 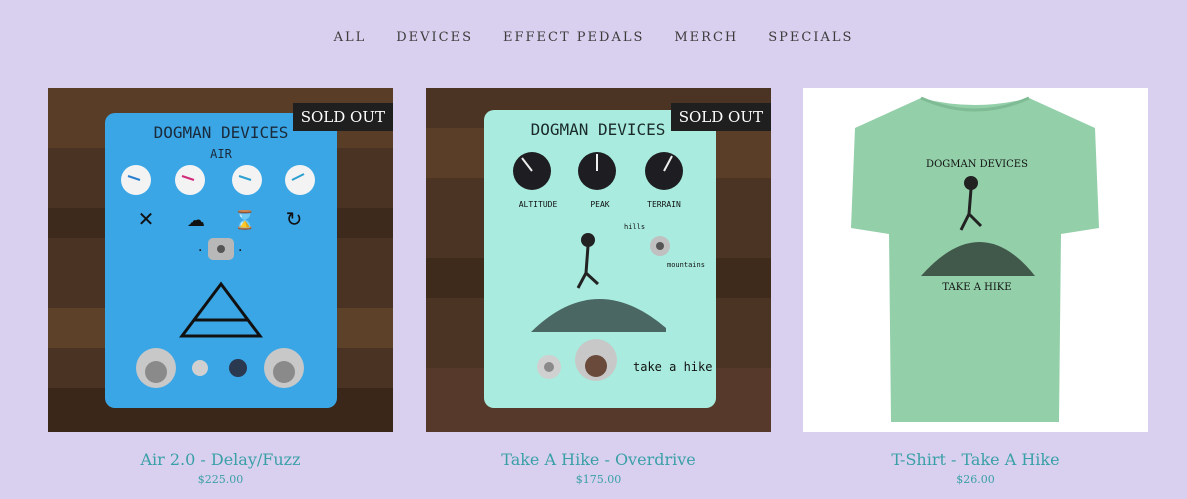 I want to click on product-price: $26.00, so click(x=975, y=479).